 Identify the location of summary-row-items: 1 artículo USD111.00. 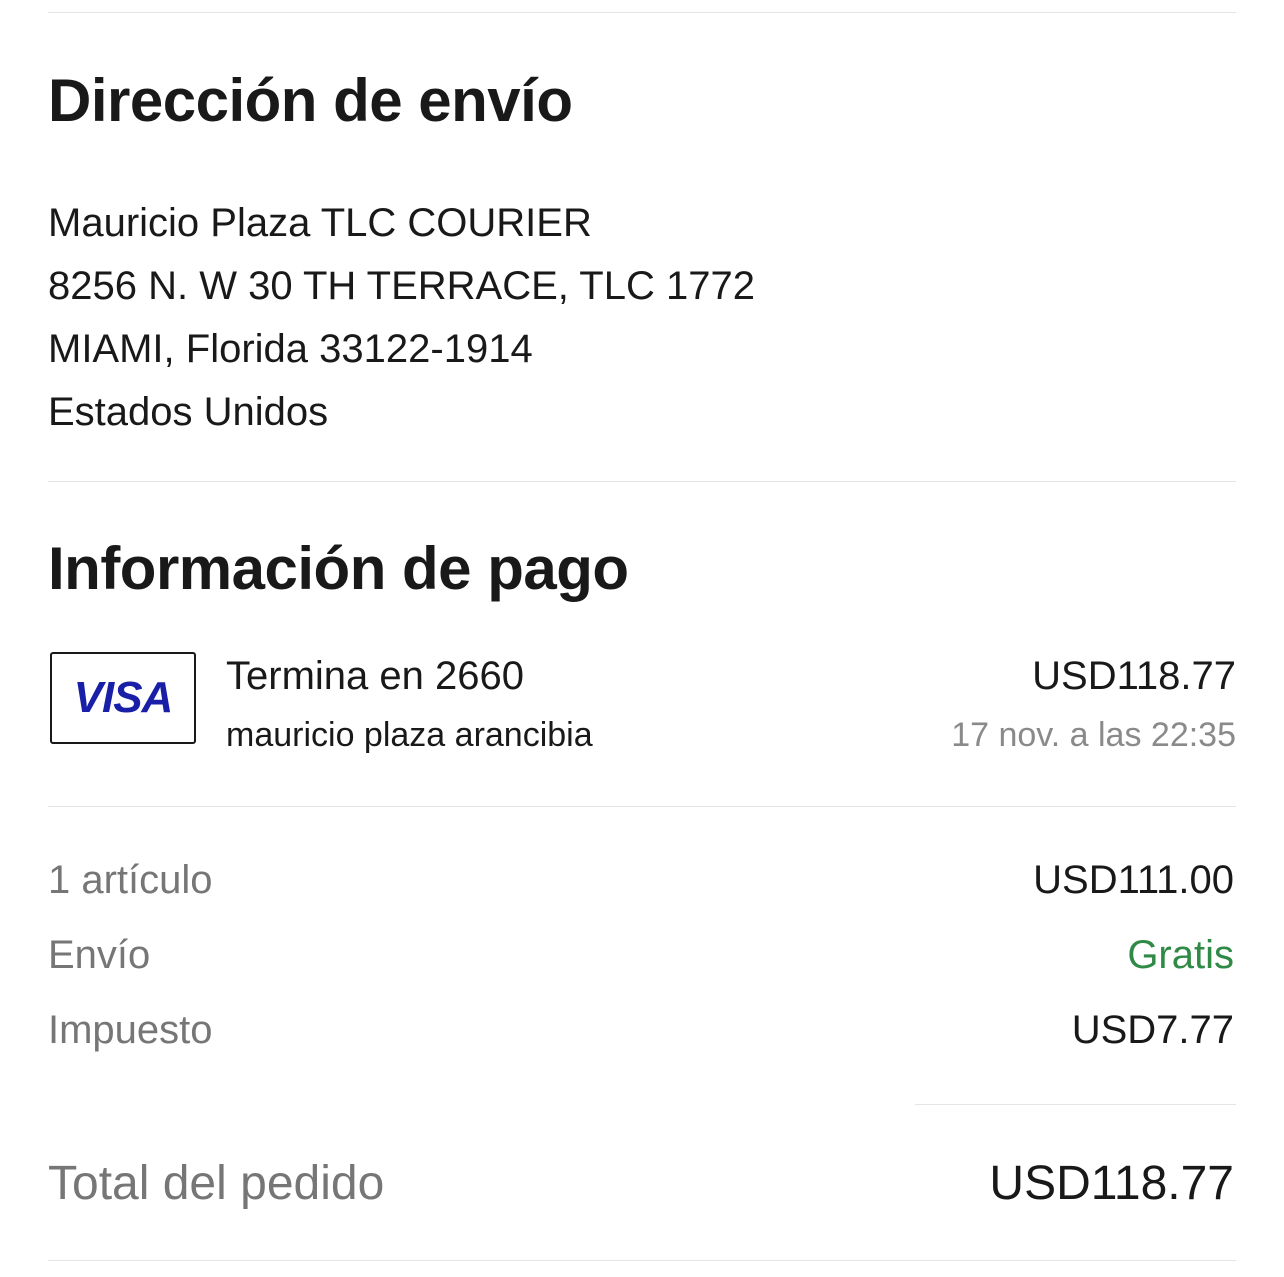
(641, 880).